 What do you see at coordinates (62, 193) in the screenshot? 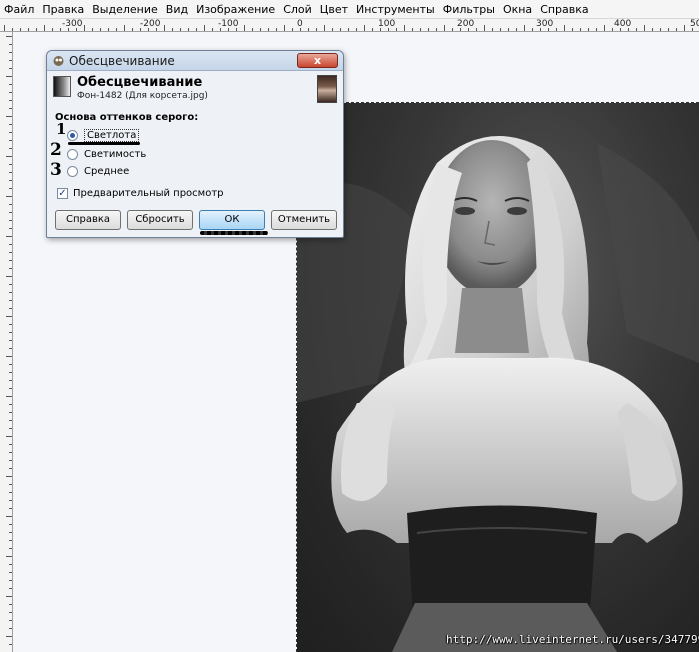
I see `checkmark-icon: ✓` at bounding box center [62, 193].